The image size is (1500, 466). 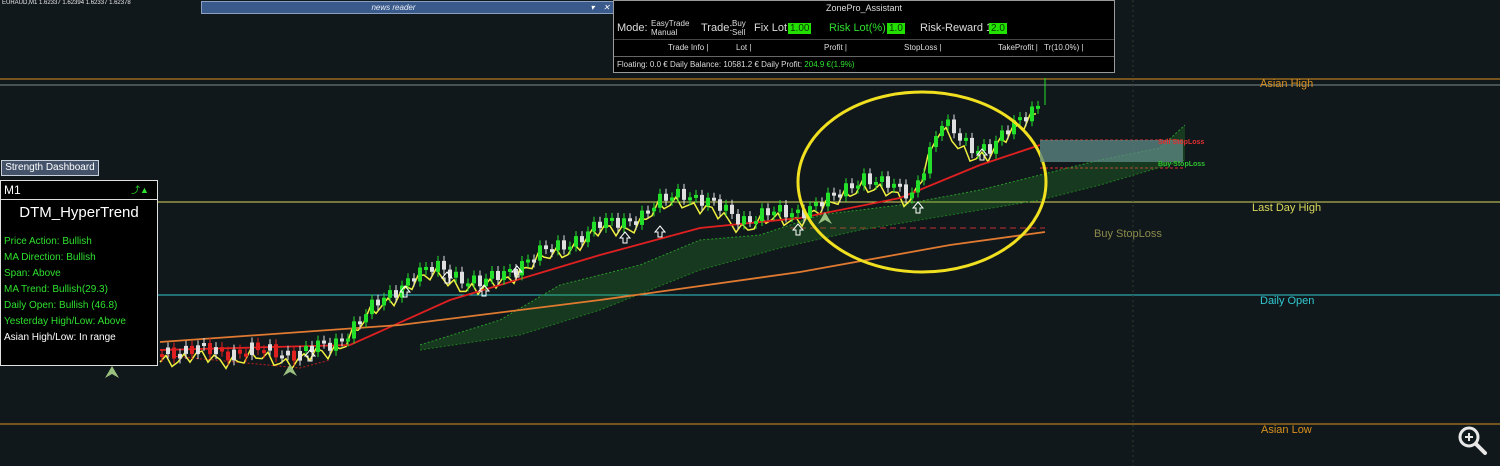 I want to click on news-reader-bar: news reader ▾ ✕, so click(x=407, y=7).